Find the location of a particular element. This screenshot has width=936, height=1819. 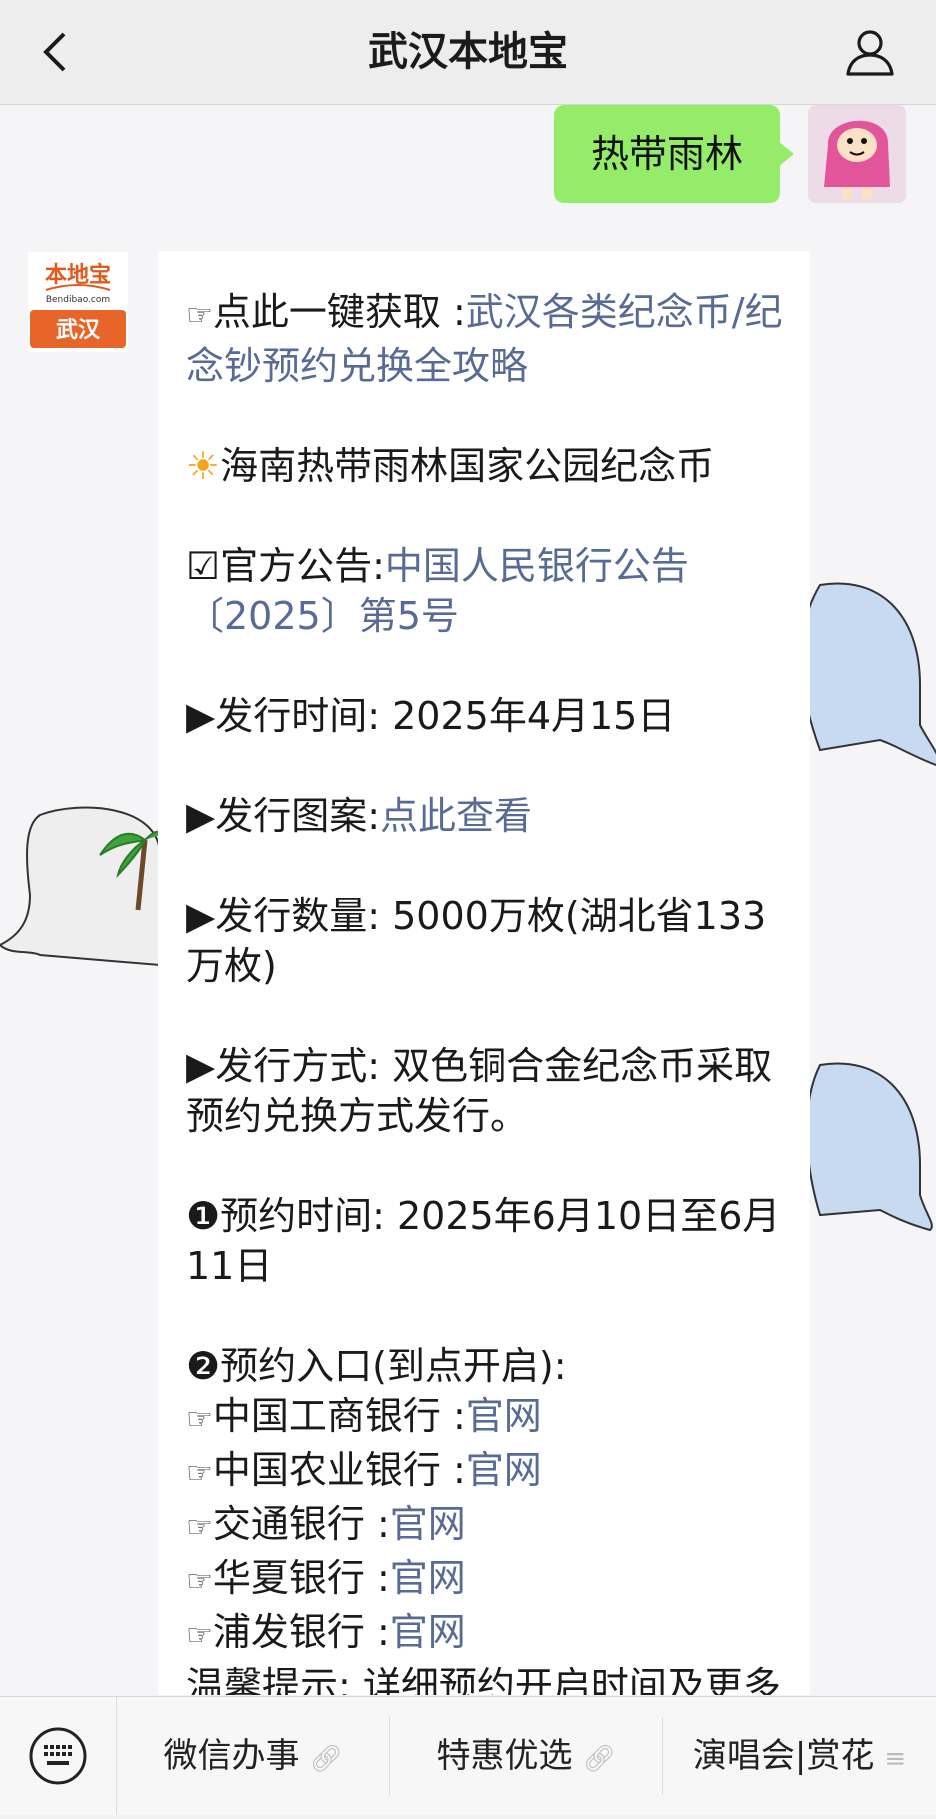

bendibao-logo-icon: 本地宝 Bendibao.com 武汉 is located at coordinates (78, 302).